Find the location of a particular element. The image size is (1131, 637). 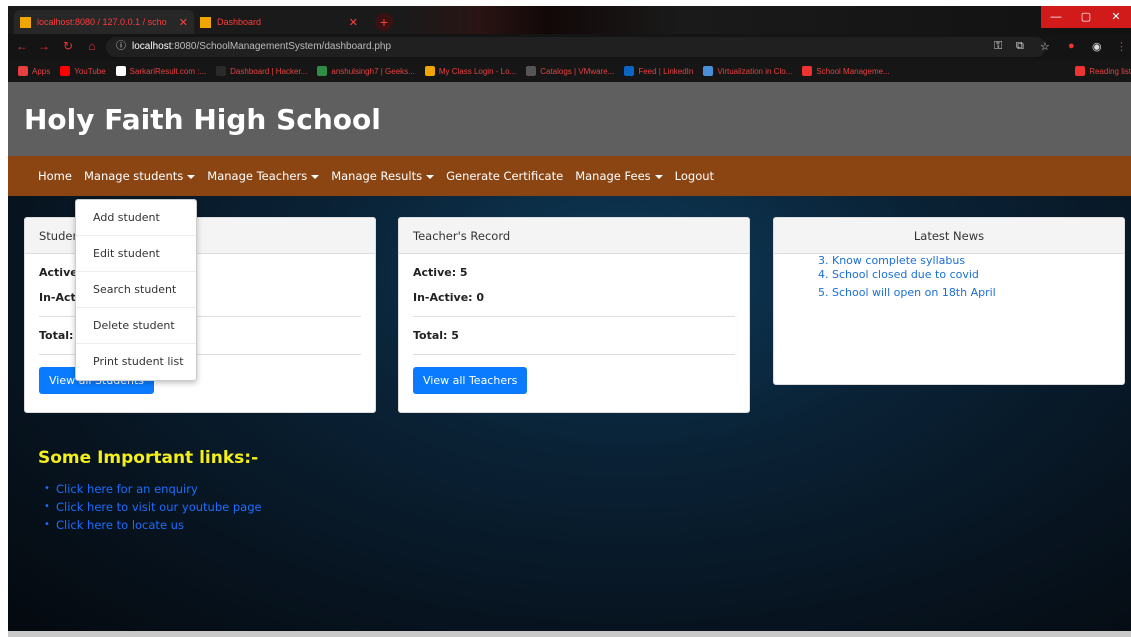

tab-label: localhost:8080 / 127.0.0.1 / scho is located at coordinates (102, 22).